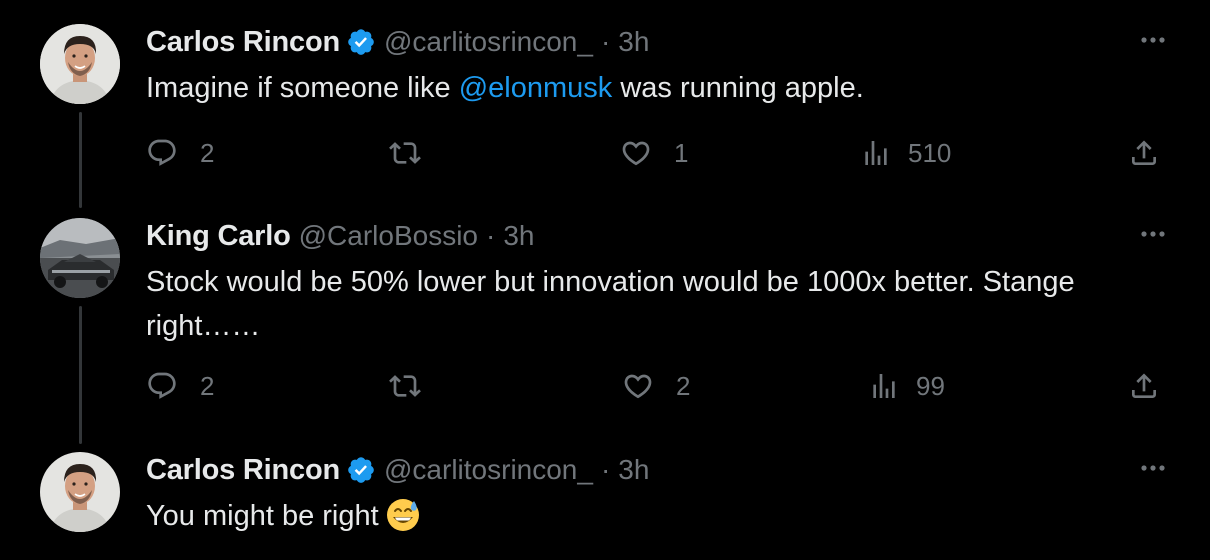 This screenshot has height=560, width=1210. What do you see at coordinates (262, 516) in the screenshot?
I see `tweet-text-segment: You might be right` at bounding box center [262, 516].